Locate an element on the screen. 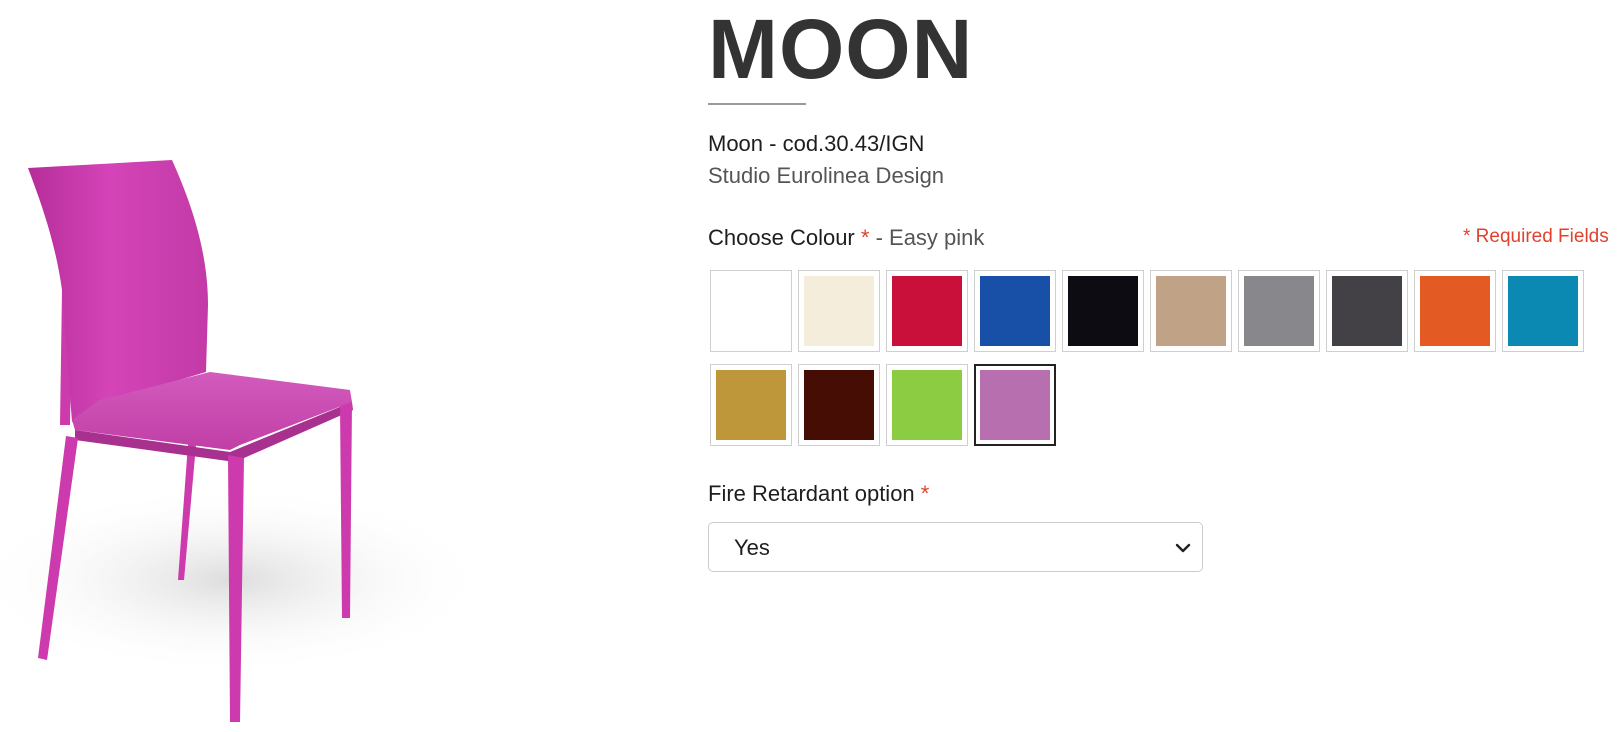  product-code: Moon - cod.30.43/IGN is located at coordinates (816, 143).